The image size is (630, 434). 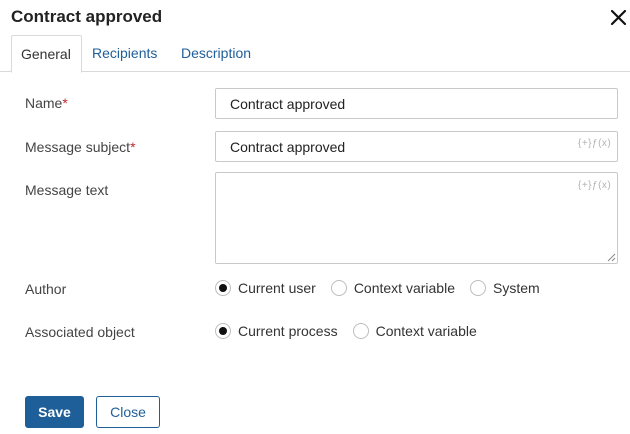 What do you see at coordinates (288, 331) in the screenshot?
I see `radio-label: Current process` at bounding box center [288, 331].